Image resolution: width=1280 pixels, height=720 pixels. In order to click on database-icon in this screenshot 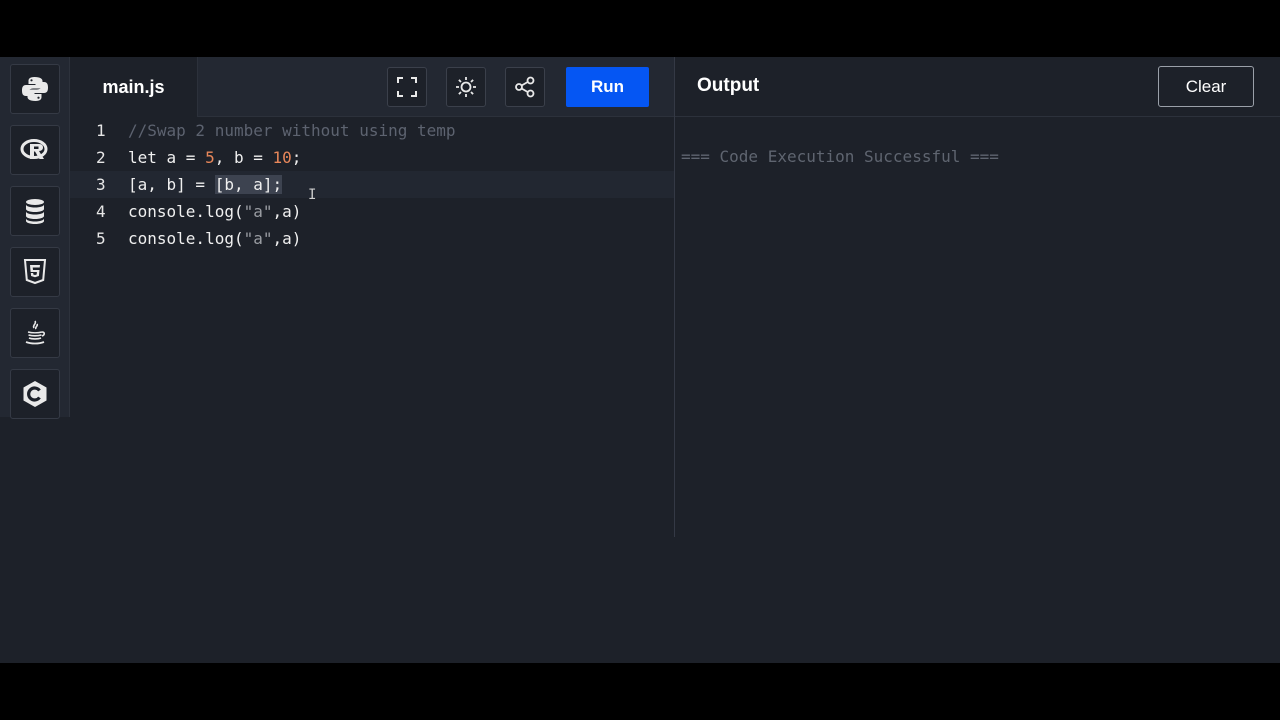, I will do `click(35, 211)`.